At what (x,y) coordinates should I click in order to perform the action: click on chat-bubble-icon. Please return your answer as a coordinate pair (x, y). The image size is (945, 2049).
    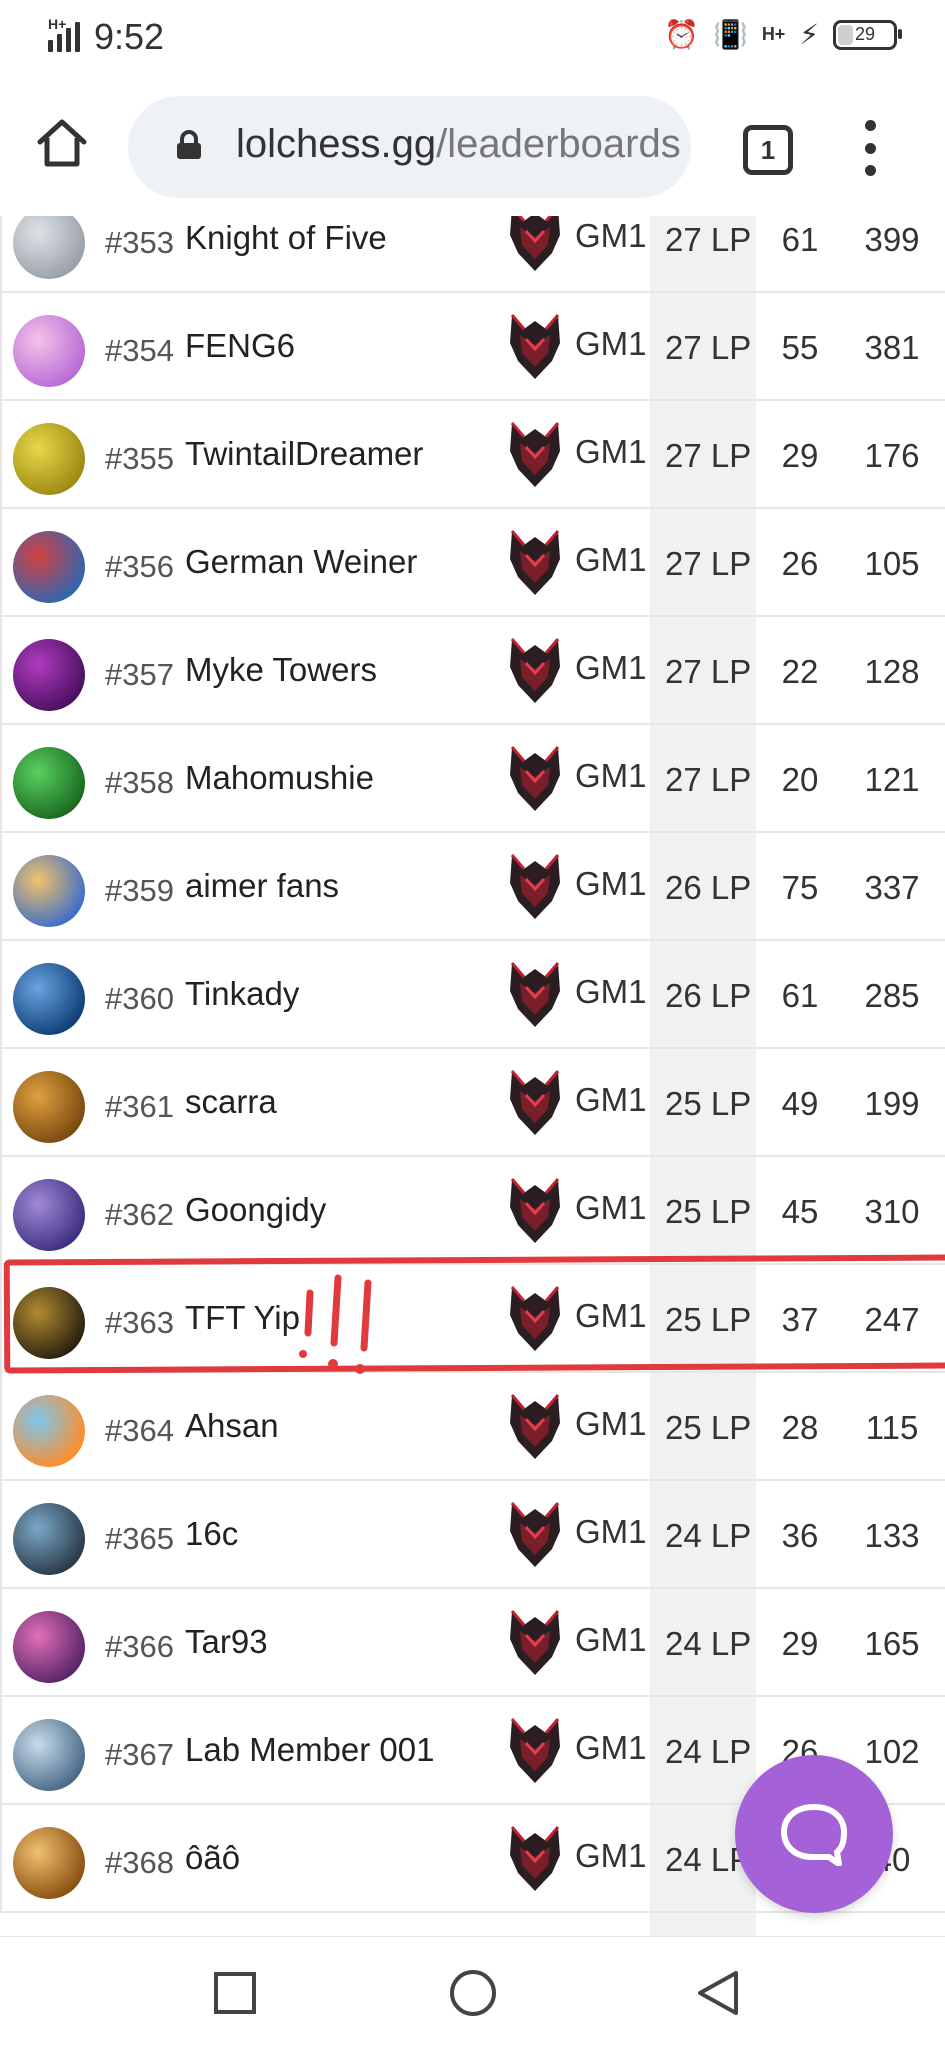
    Looking at the image, I should click on (814, 1835).